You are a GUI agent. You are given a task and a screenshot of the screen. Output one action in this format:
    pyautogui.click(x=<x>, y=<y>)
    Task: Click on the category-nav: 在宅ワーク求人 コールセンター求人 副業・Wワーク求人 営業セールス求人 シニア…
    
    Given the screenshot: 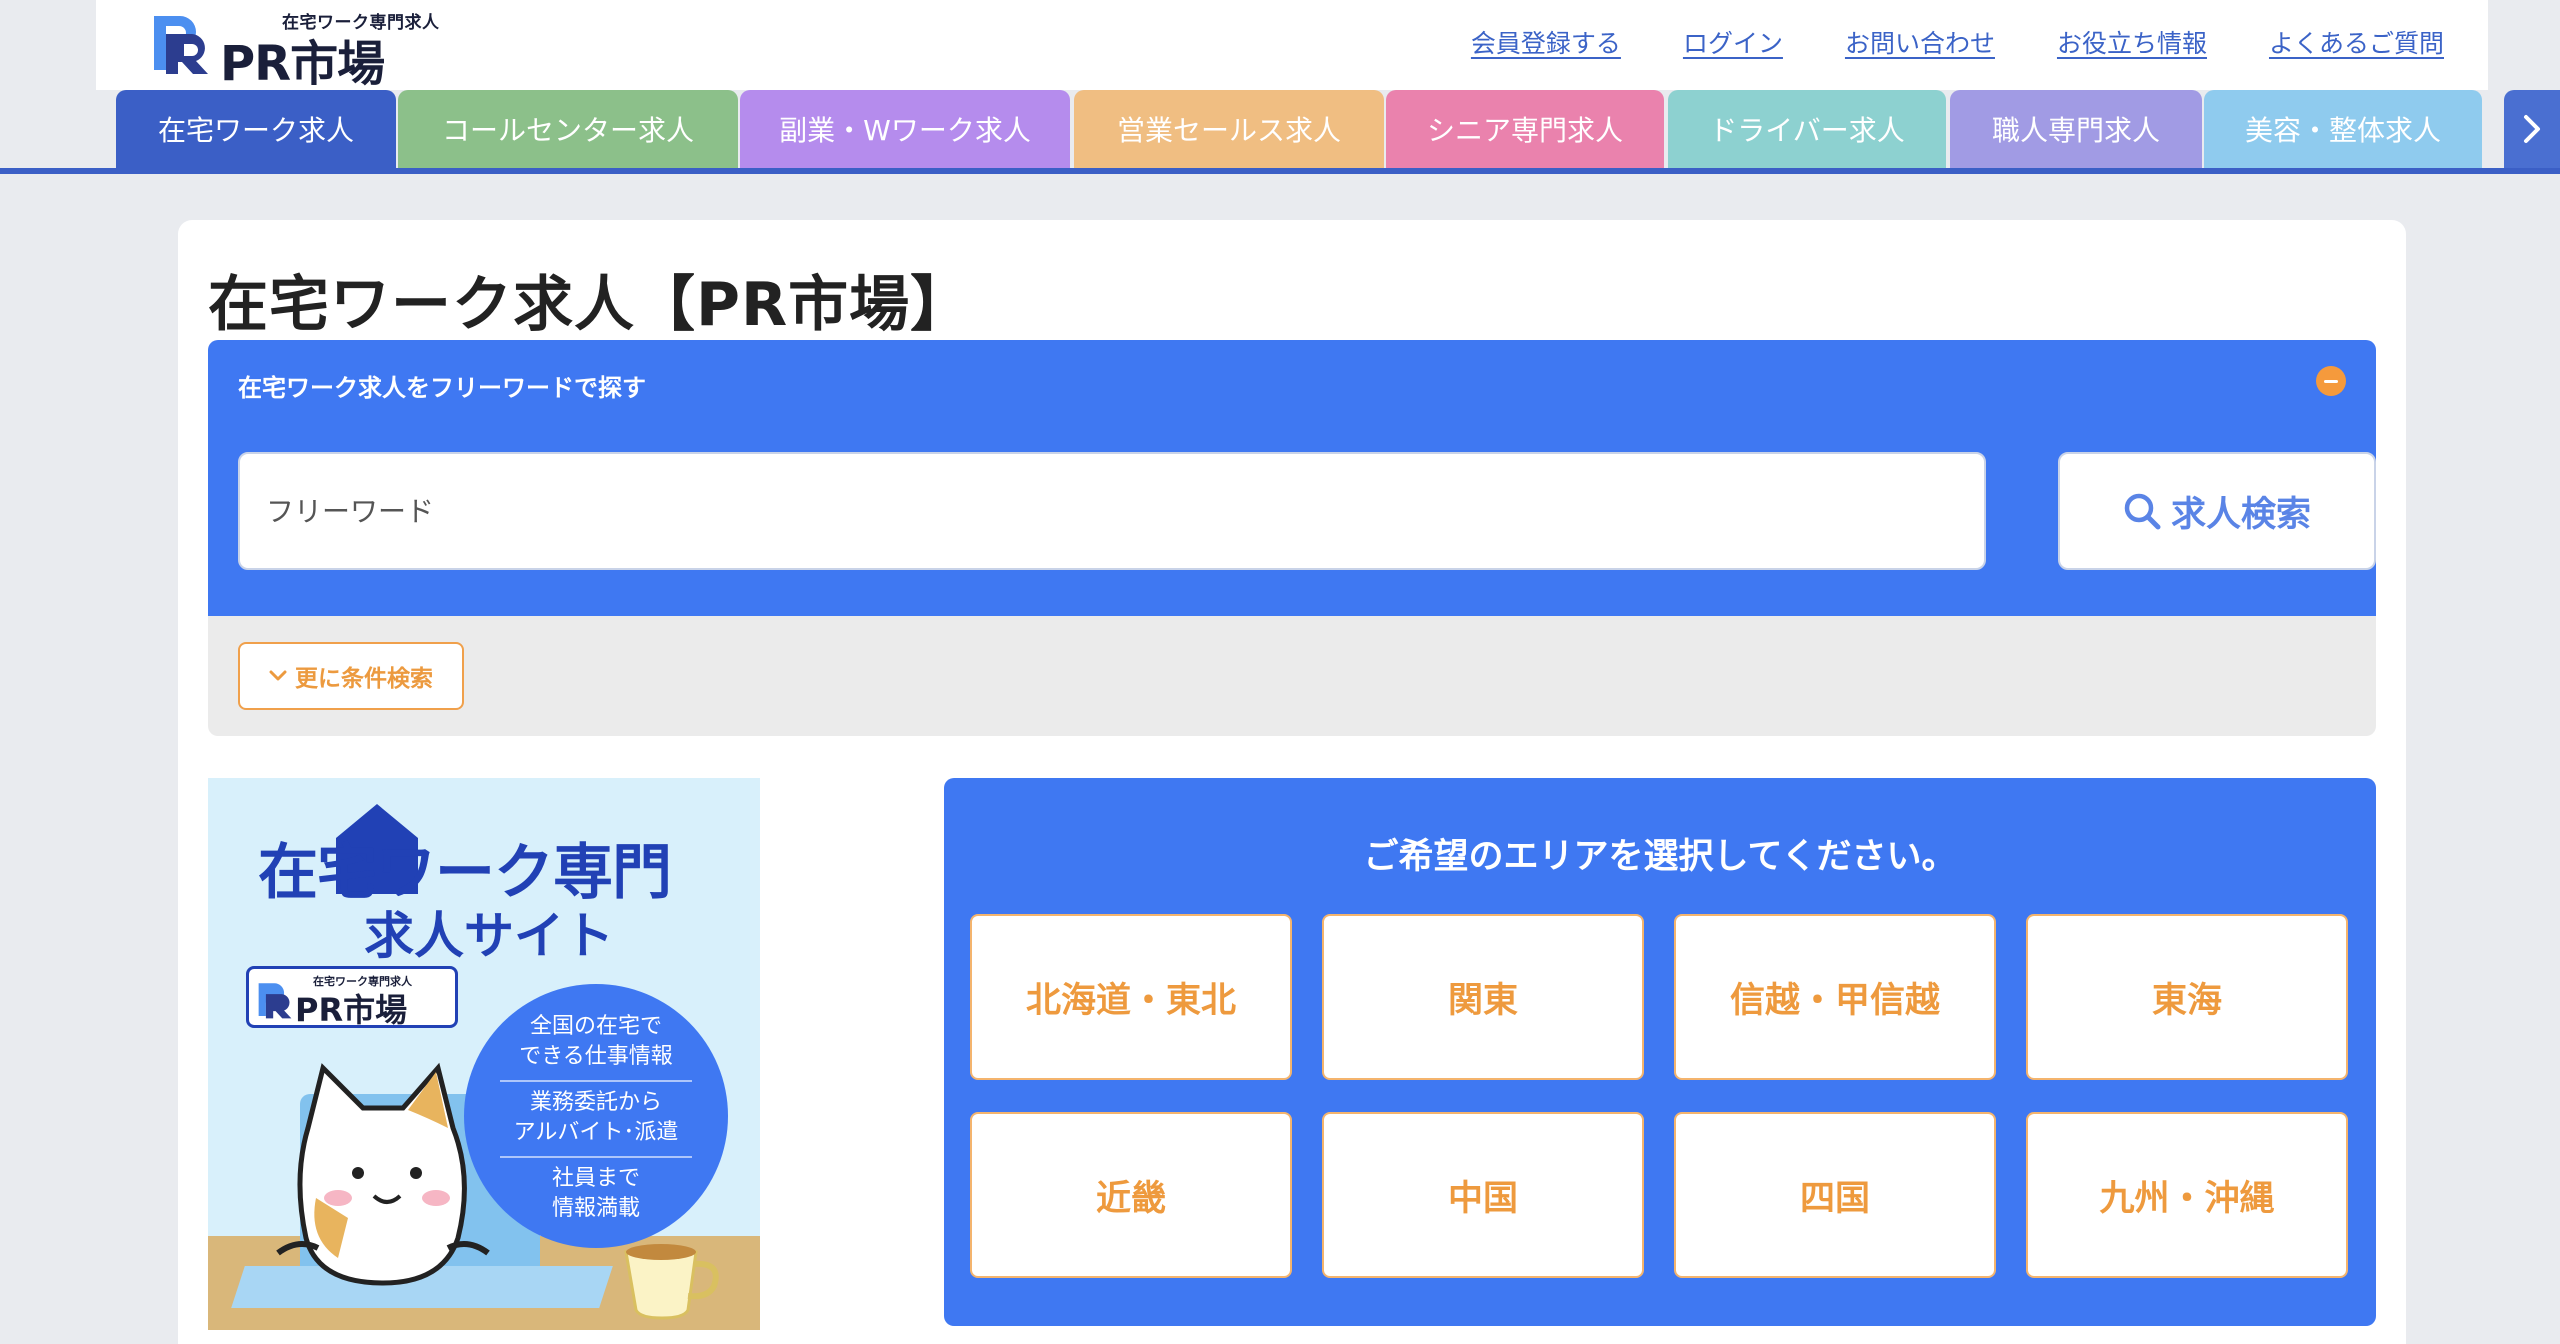 What is the action you would take?
    pyautogui.click(x=1280, y=134)
    